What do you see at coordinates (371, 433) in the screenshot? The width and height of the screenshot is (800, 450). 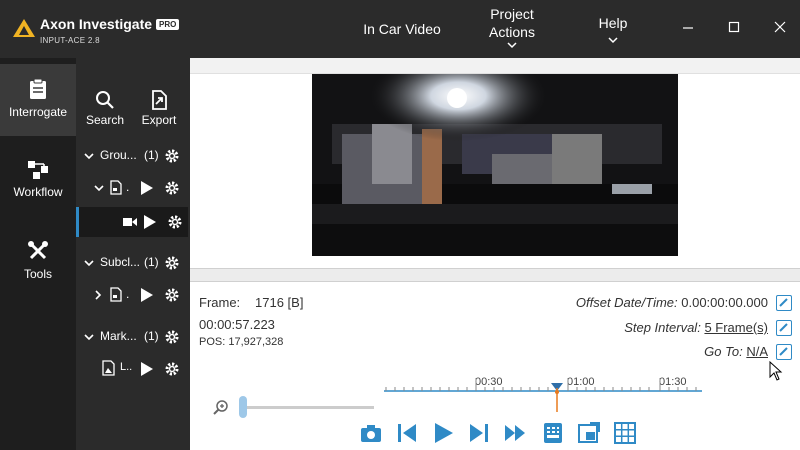 I see `snapshot-camera-icon` at bounding box center [371, 433].